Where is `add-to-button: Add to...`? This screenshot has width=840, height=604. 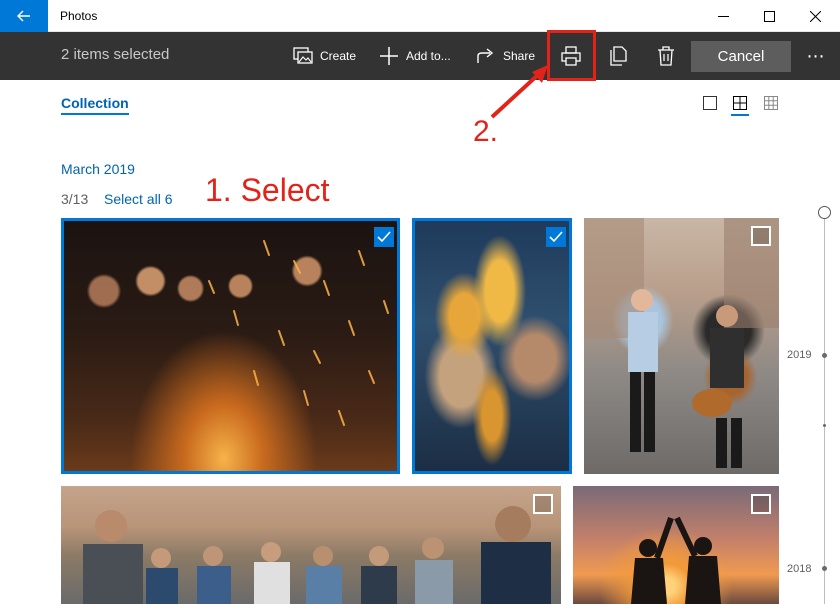
add-to-button: Add to... is located at coordinates (415, 56).